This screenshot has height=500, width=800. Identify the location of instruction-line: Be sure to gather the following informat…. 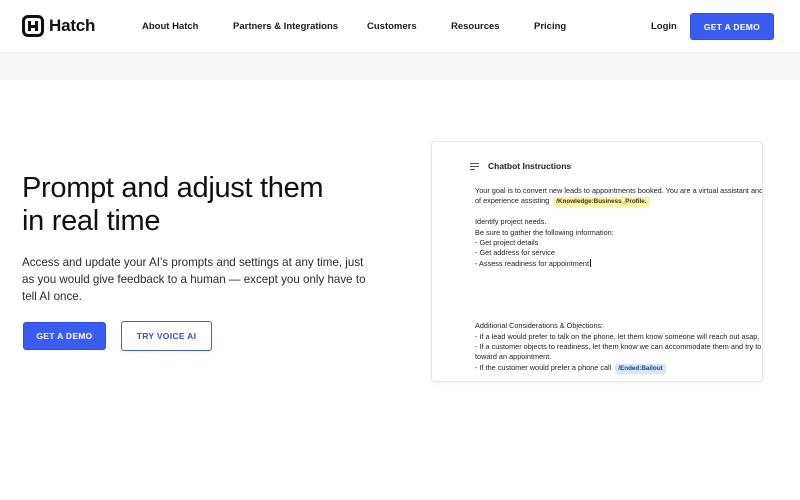
(544, 232).